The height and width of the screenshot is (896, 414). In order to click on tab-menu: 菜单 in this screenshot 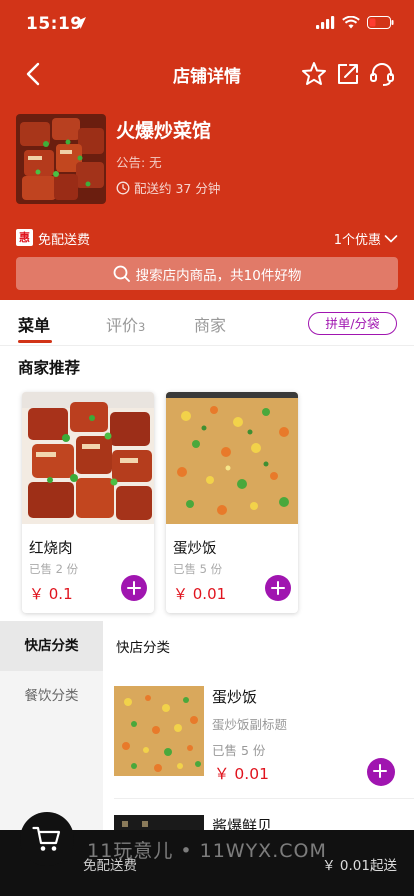, I will do `click(34, 324)`.